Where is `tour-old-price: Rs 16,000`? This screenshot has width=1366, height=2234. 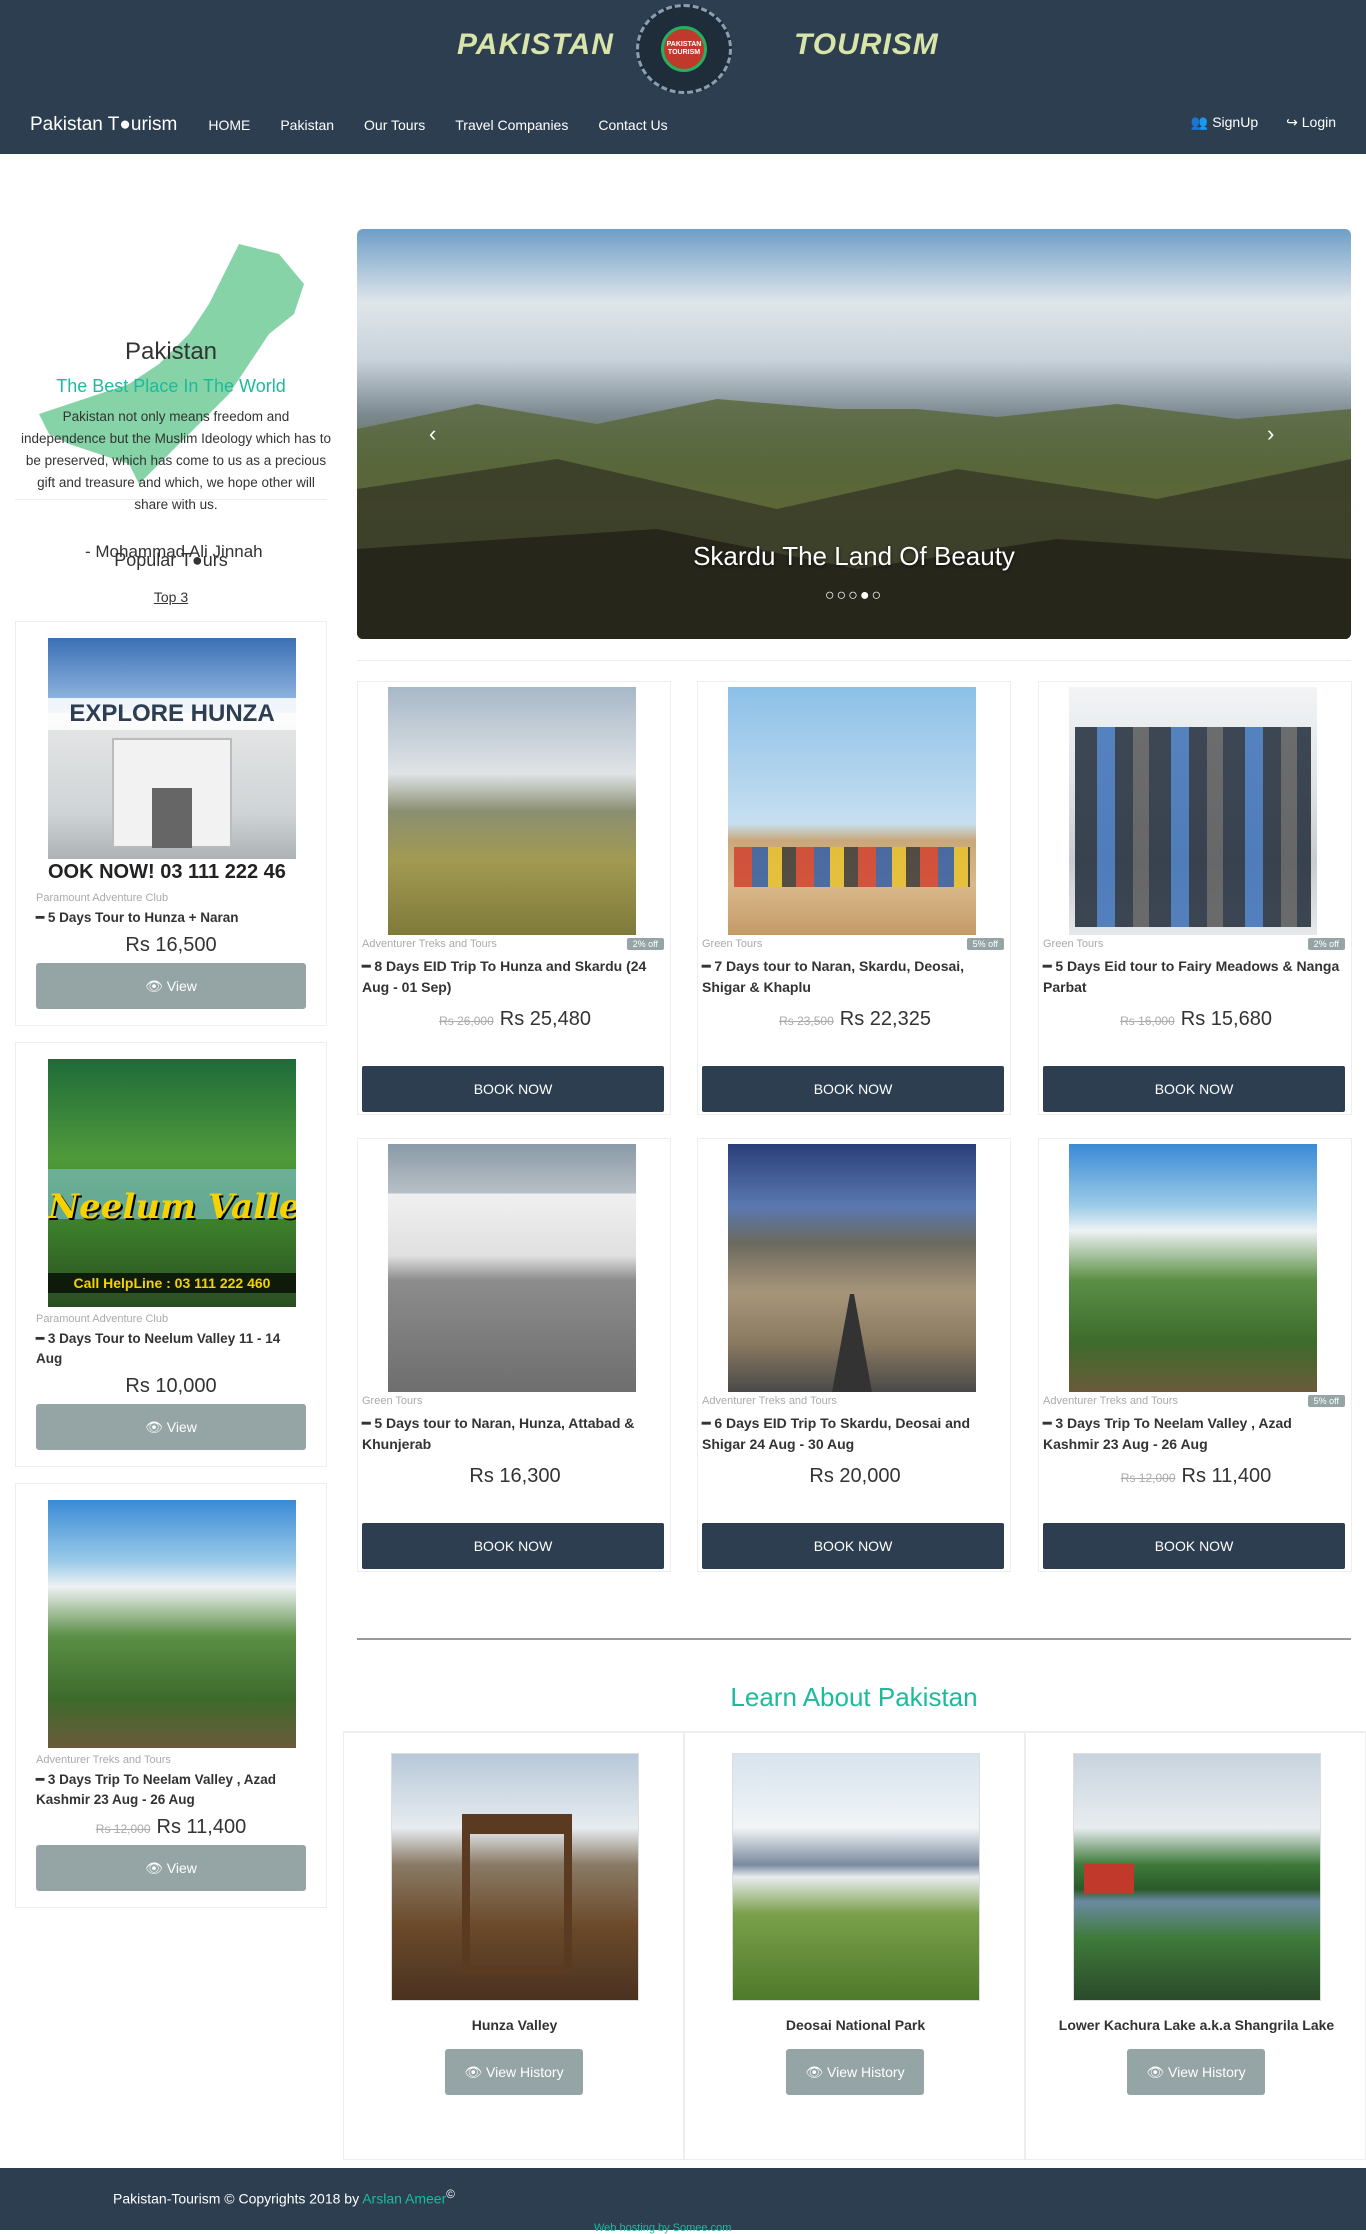
tour-old-price: Rs 16,000 is located at coordinates (1147, 1021).